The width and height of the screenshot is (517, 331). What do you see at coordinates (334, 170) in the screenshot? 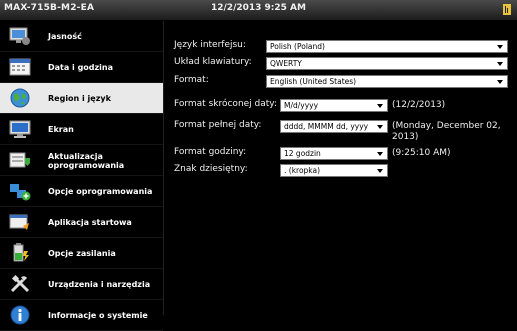
I see `decimal-select: . (kropka)` at bounding box center [334, 170].